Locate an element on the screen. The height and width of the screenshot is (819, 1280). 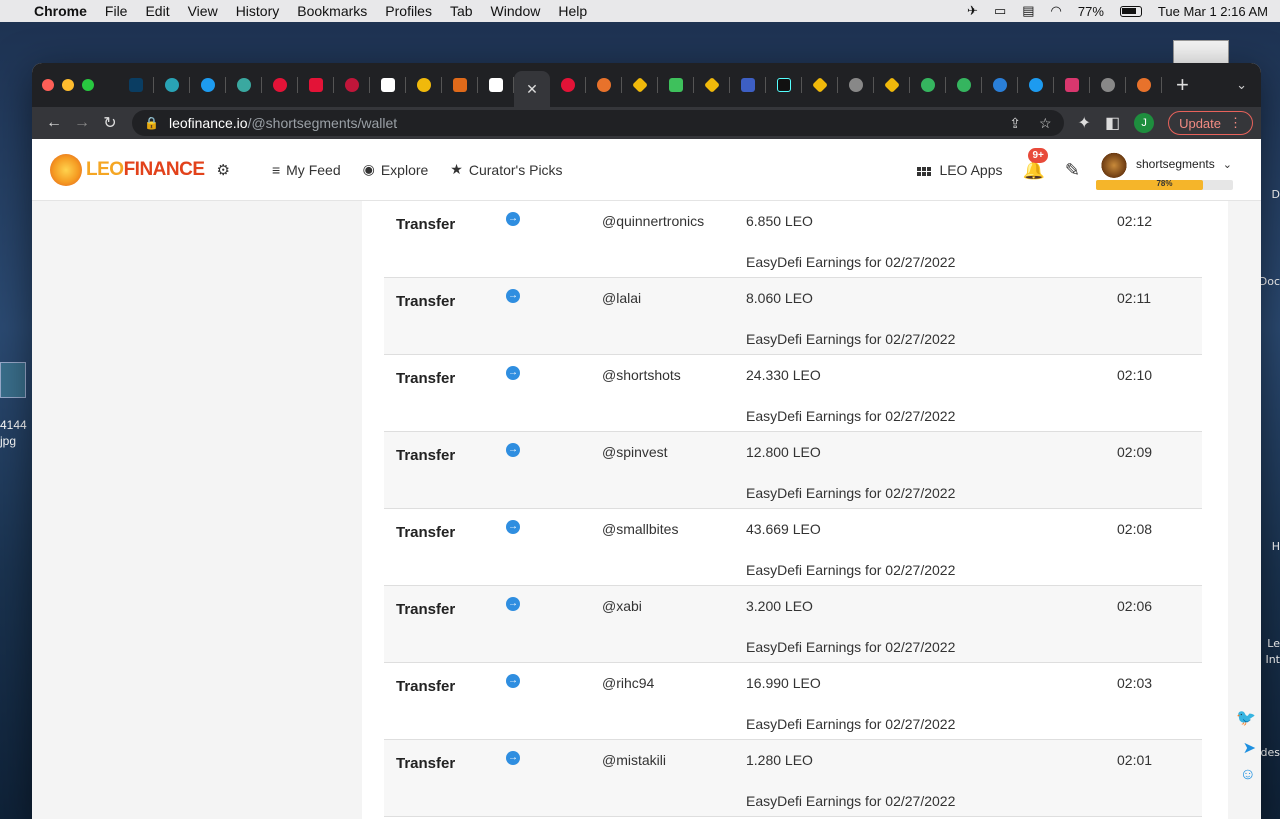
twitter-icon is located at coordinates (208, 85).